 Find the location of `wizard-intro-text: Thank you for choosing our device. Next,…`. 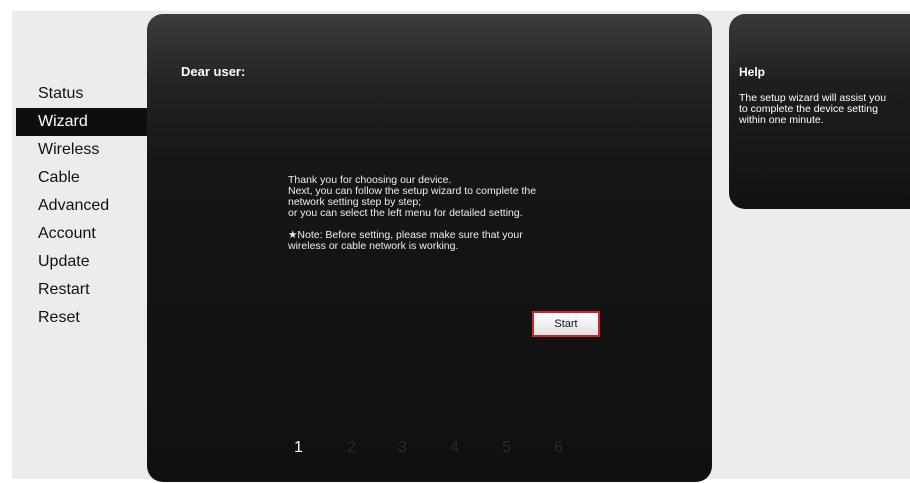

wizard-intro-text: Thank you for choosing our device. Next,… is located at coordinates (443, 213).